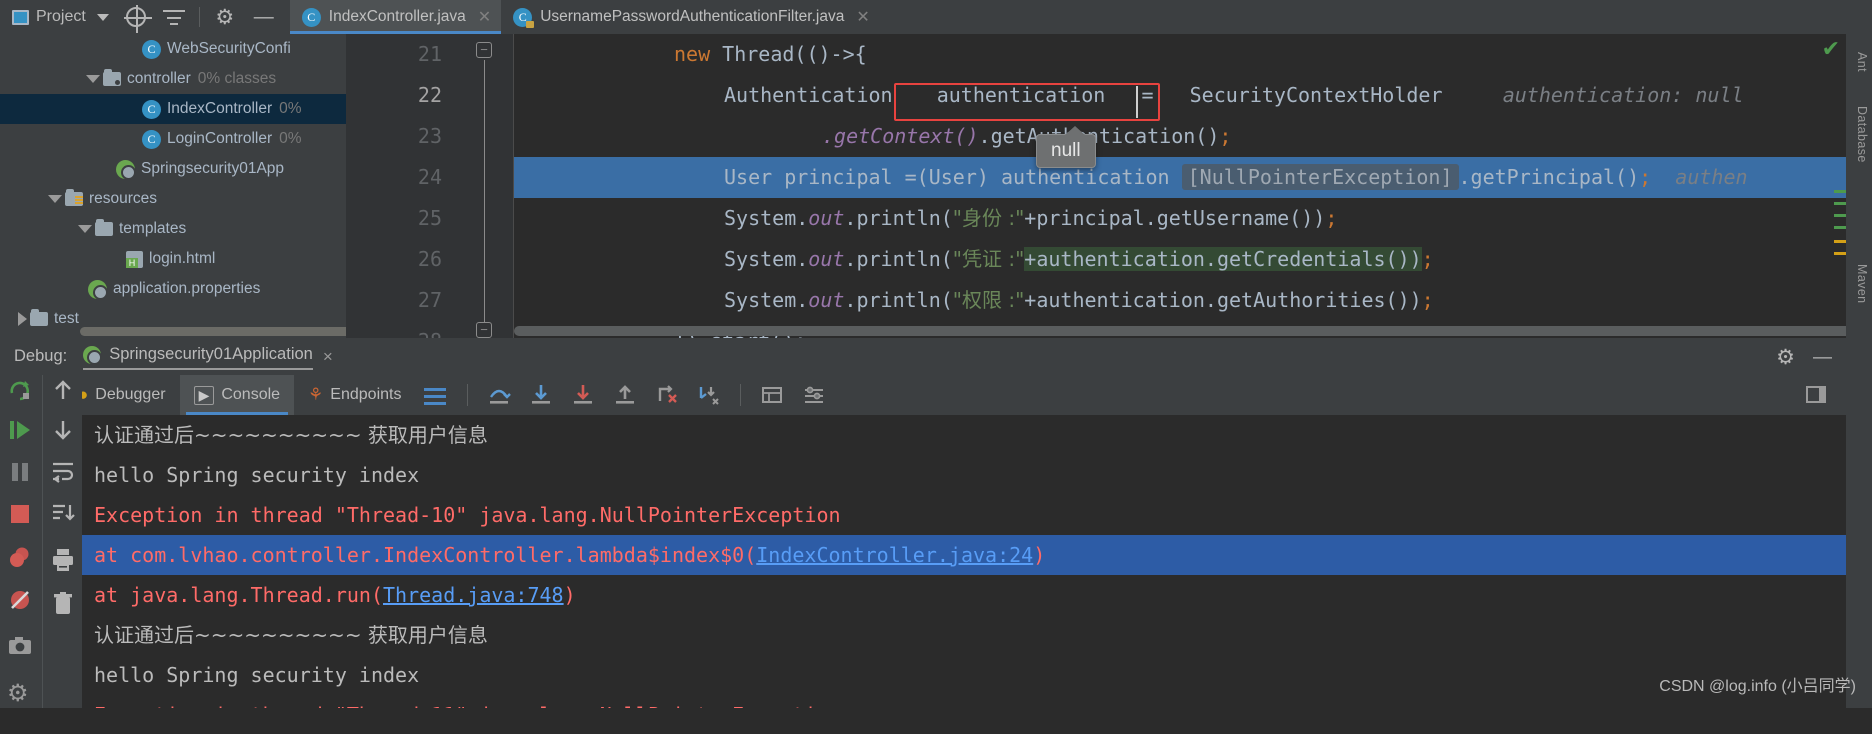 The image size is (1872, 734). I want to click on debug-session-tab: Springsecurity01Application, so click(198, 357).